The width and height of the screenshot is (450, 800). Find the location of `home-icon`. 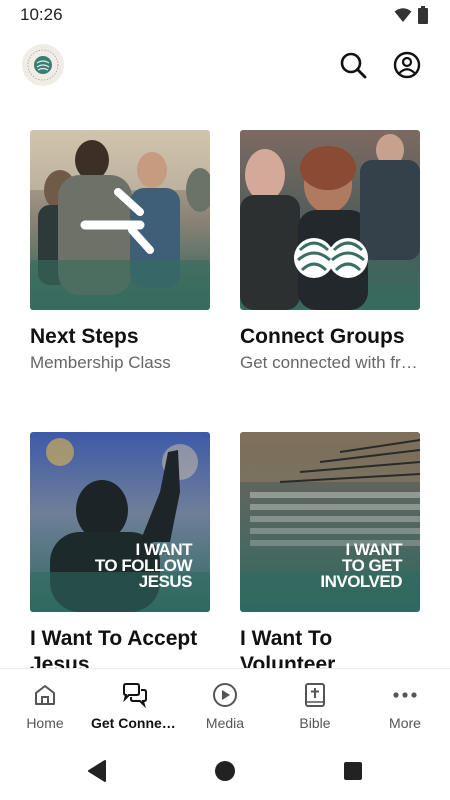

home-icon is located at coordinates (45, 695).